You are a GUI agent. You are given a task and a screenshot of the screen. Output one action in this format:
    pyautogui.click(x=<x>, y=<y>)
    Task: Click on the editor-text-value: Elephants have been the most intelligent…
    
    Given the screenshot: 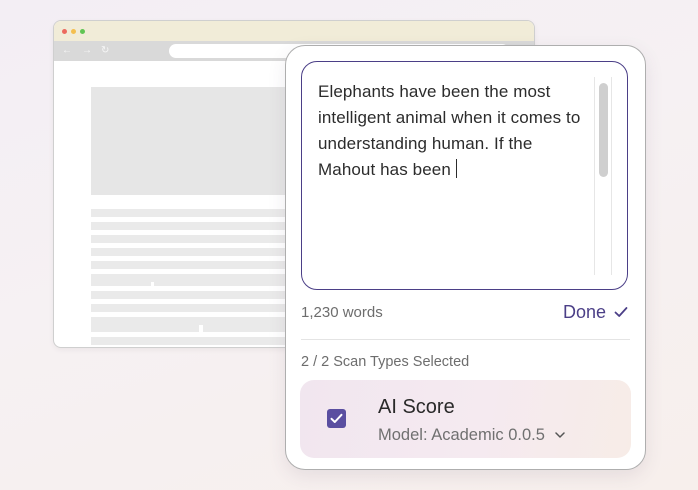 What is the action you would take?
    pyautogui.click(x=449, y=130)
    